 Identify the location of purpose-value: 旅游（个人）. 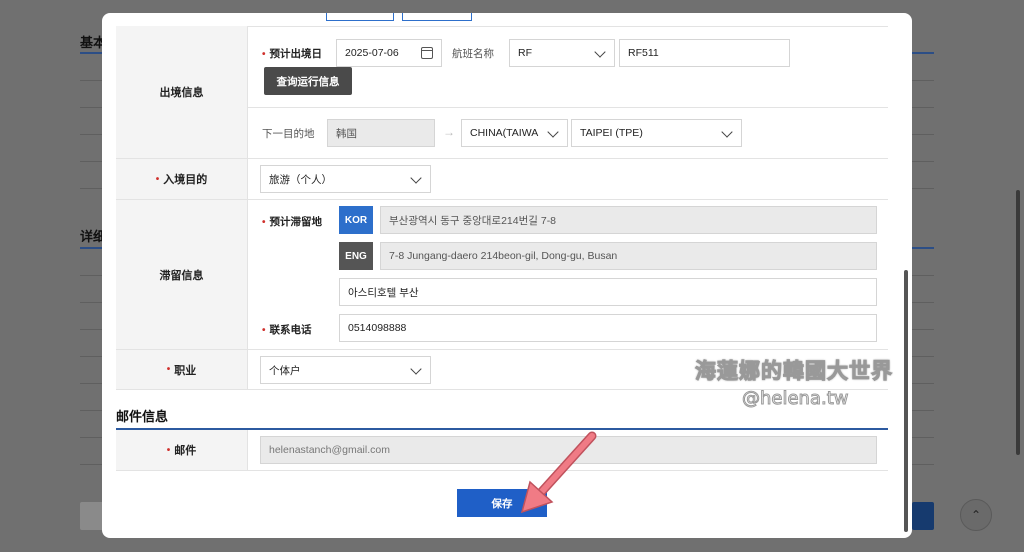
(300, 179).